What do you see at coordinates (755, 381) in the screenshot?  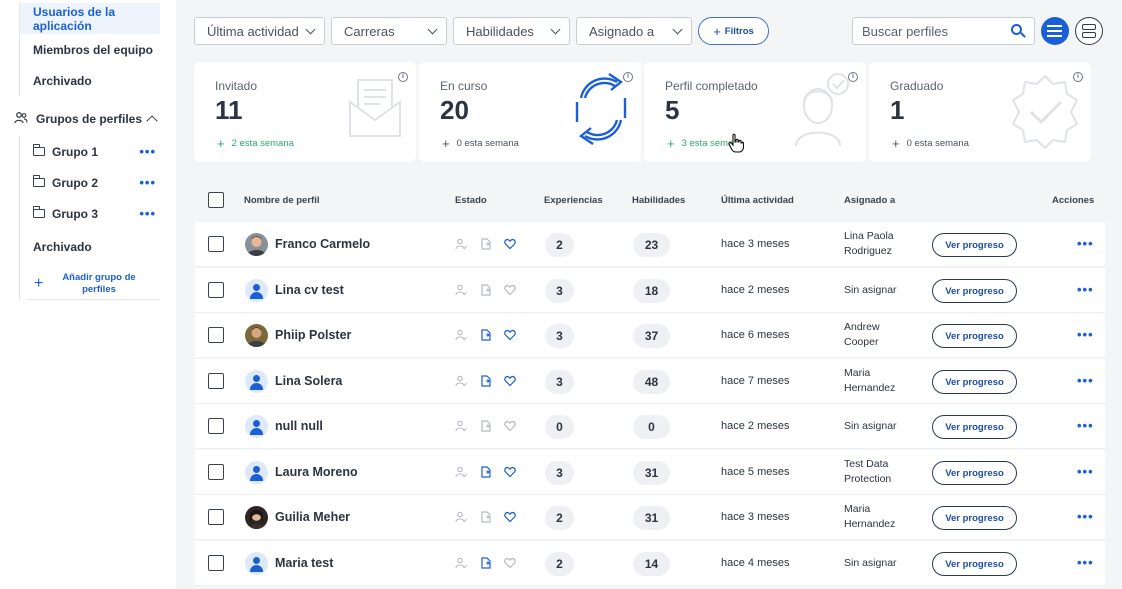 I see `last-activity: hace 7 meses` at bounding box center [755, 381].